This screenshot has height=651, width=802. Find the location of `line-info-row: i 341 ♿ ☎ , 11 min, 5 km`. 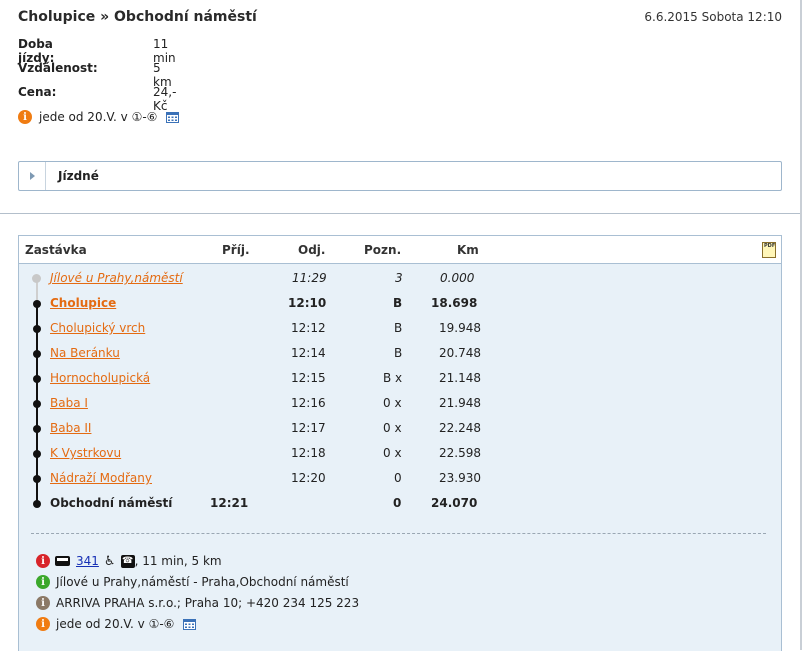

line-info-row: i 341 ♿ ☎ , 11 min, 5 km is located at coordinates (129, 561).